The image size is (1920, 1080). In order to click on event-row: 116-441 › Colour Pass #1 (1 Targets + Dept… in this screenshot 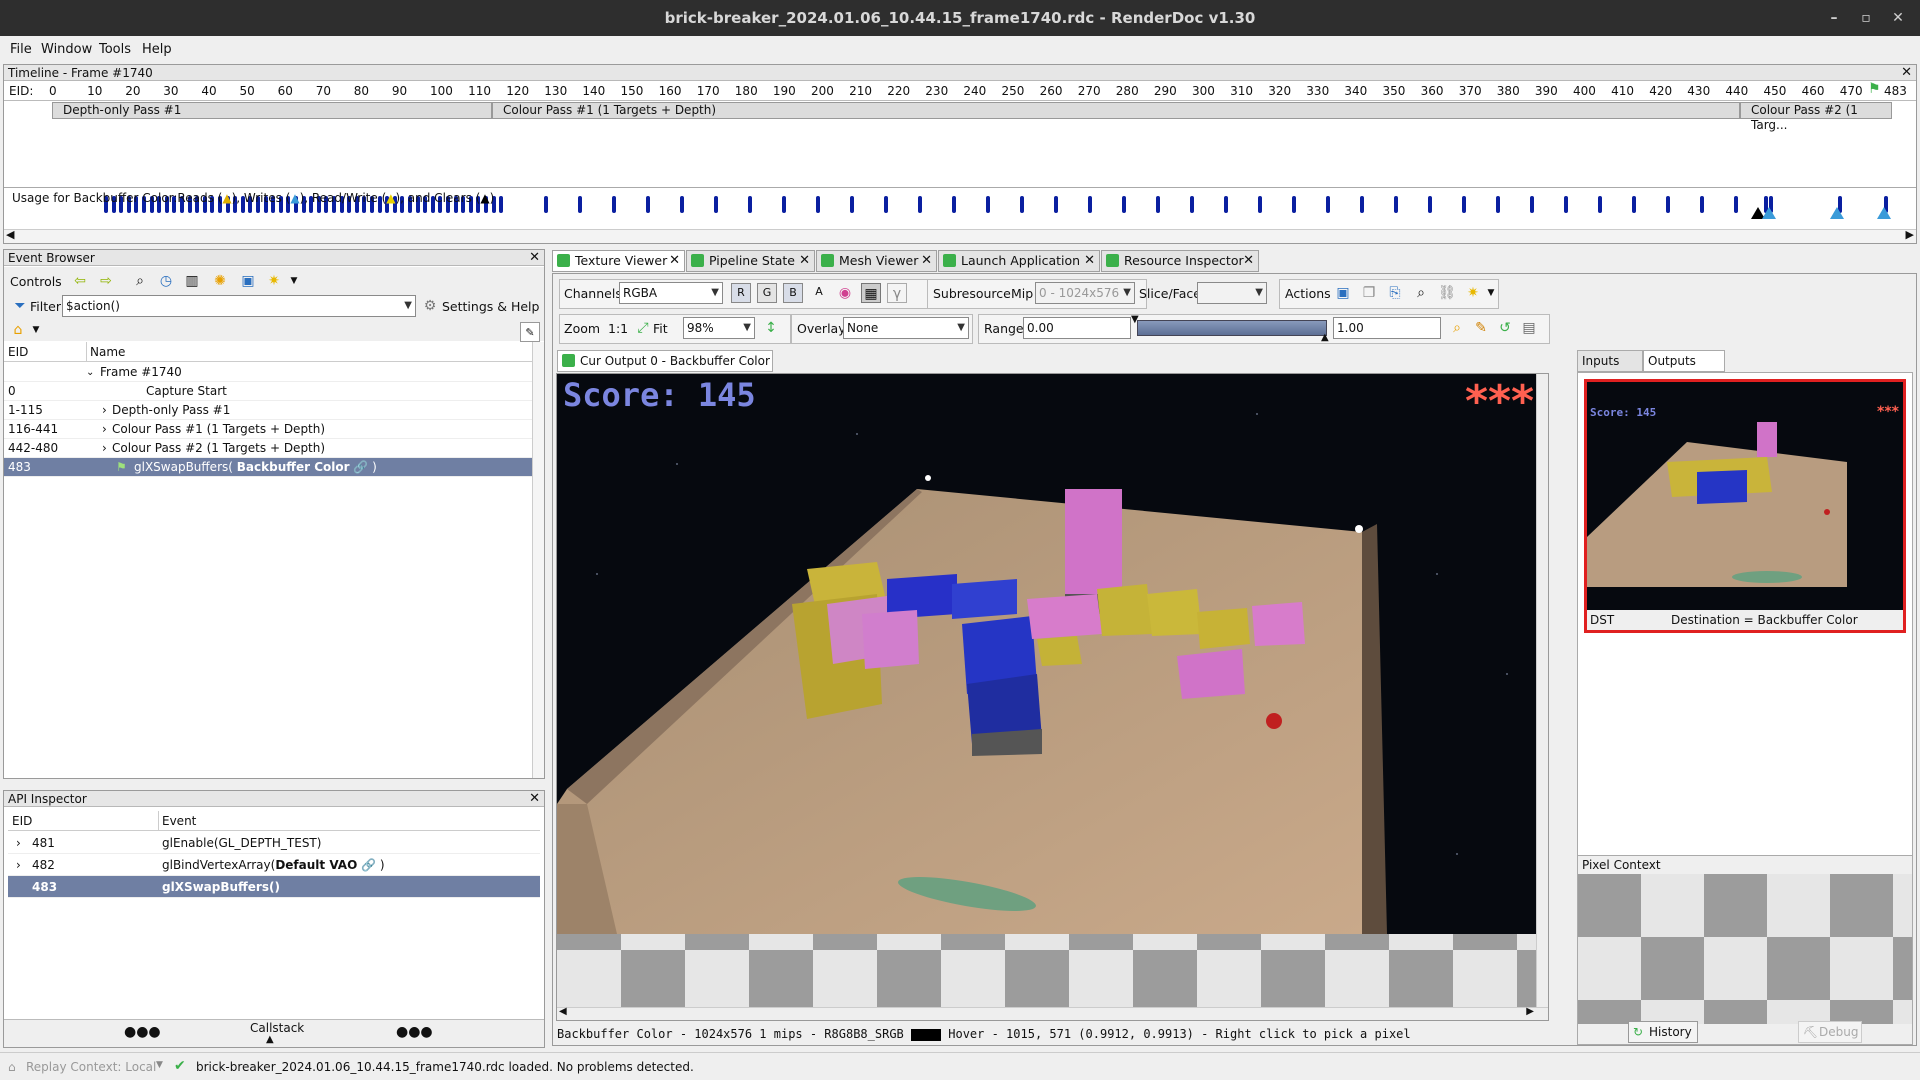, I will do `click(268, 429)`.